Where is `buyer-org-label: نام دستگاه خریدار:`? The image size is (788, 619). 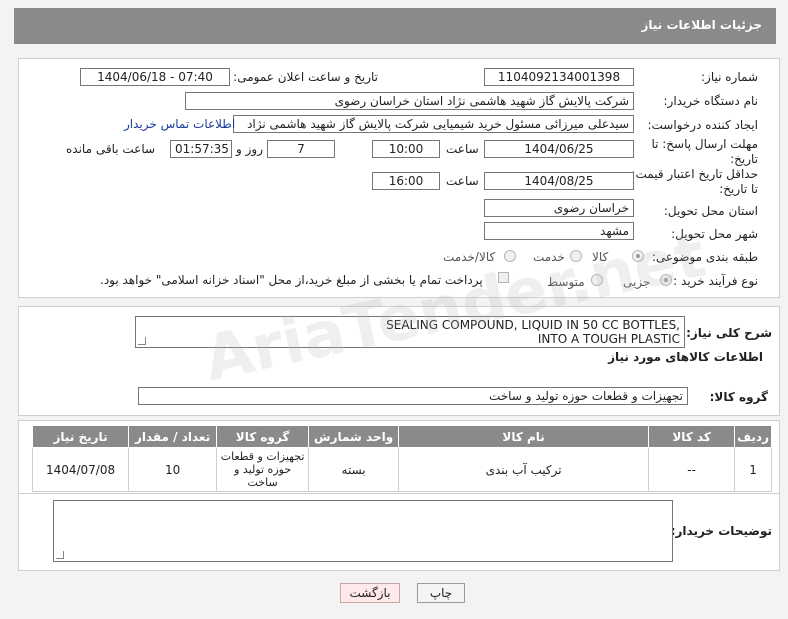 buyer-org-label: نام دستگاه خریدار: is located at coordinates (711, 101).